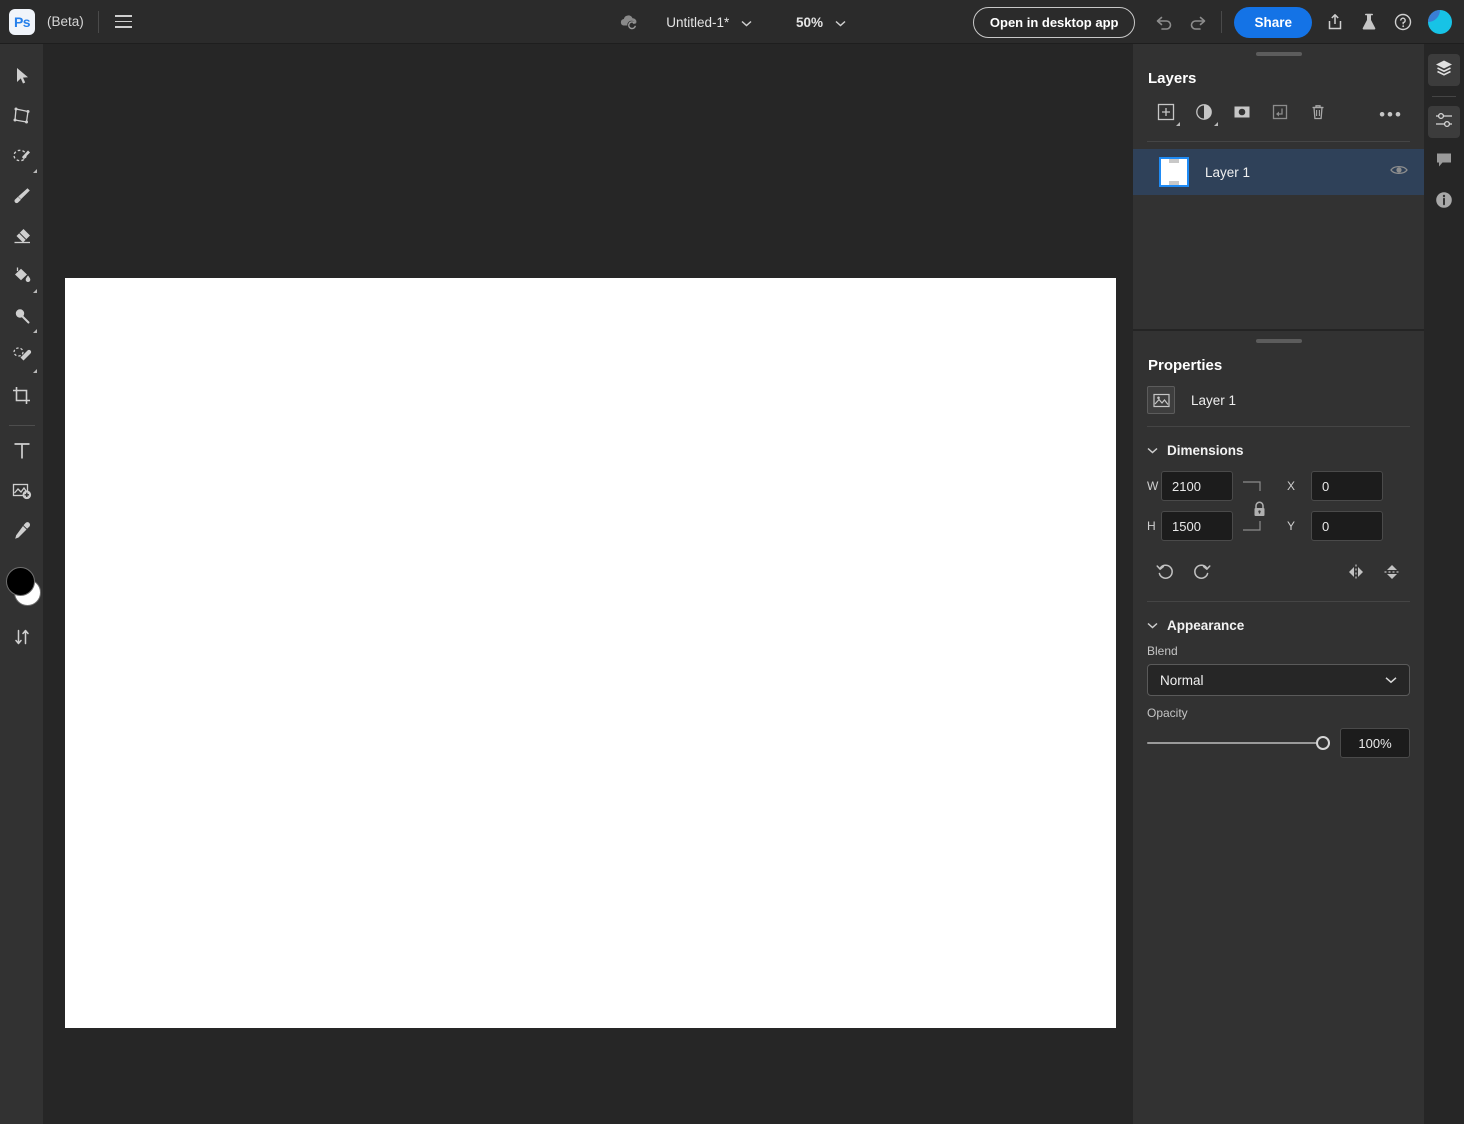  Describe the element at coordinates (1278, 172) in the screenshot. I see `table-row: Layer 1` at that location.